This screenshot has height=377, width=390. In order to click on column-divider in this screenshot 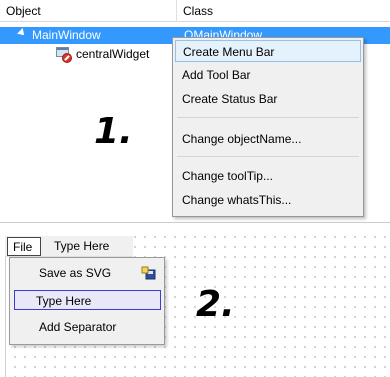, I will do `click(176, 11)`.